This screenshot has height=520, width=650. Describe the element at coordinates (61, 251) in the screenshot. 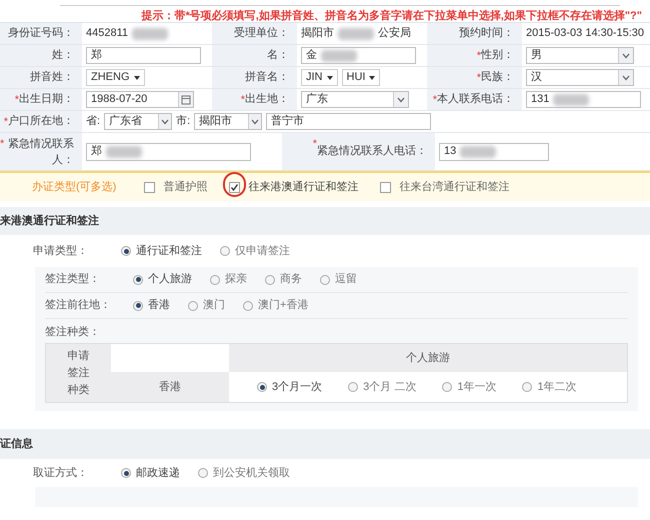

I see `field-label: 申请类型：` at that location.